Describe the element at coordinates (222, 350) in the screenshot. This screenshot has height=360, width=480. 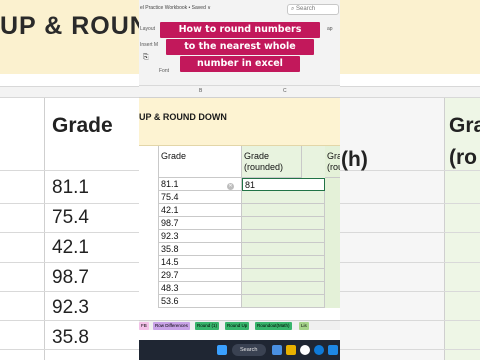
I see `windows-start-icon` at that location.